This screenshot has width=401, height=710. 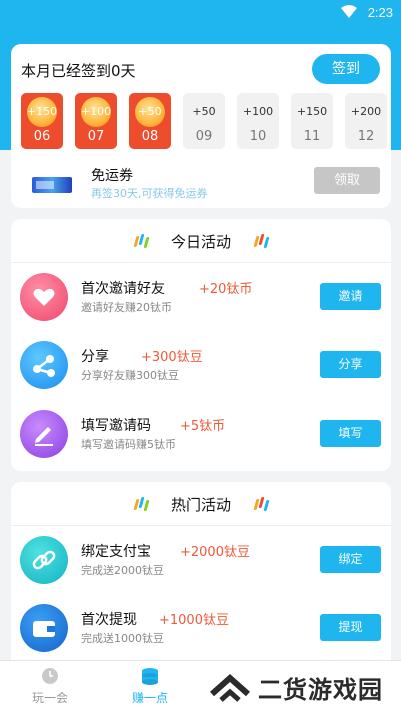 I want to click on fill-code-button: 填写, so click(x=350, y=433).